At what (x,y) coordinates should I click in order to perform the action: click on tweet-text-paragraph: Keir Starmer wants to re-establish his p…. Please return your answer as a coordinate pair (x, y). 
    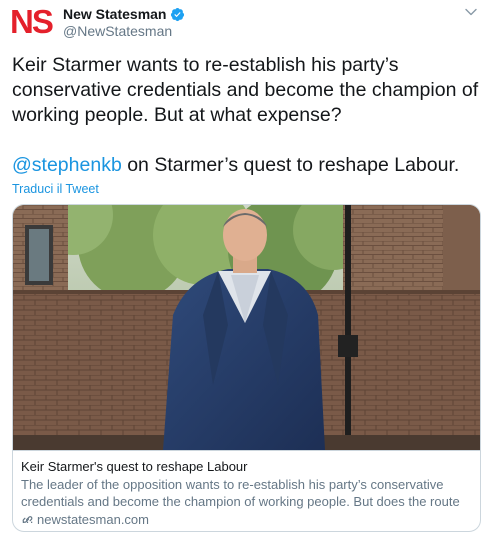
    Looking at the image, I should click on (245, 90).